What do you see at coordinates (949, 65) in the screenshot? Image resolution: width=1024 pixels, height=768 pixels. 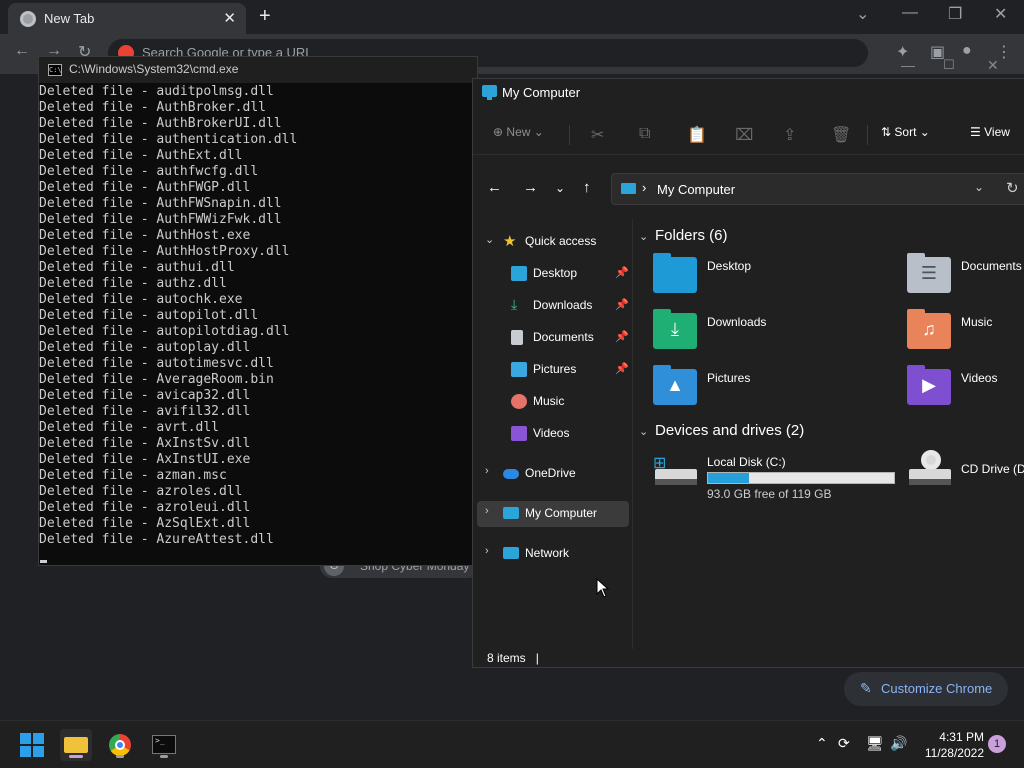 I see `explorer-maximize-icon: ☐` at bounding box center [949, 65].